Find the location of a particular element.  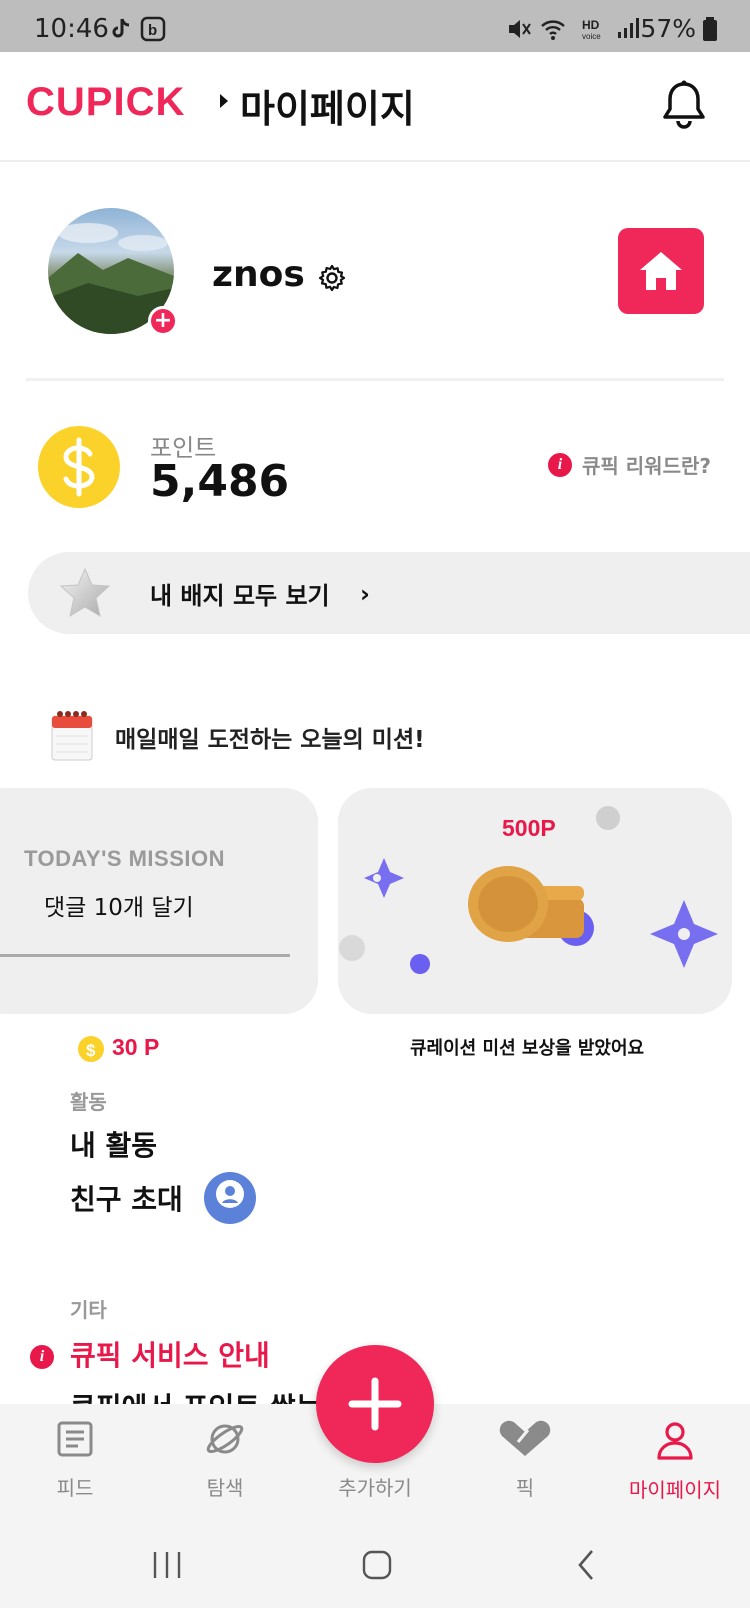

nav-explore-label: 탐색 is located at coordinates (225, 1488).